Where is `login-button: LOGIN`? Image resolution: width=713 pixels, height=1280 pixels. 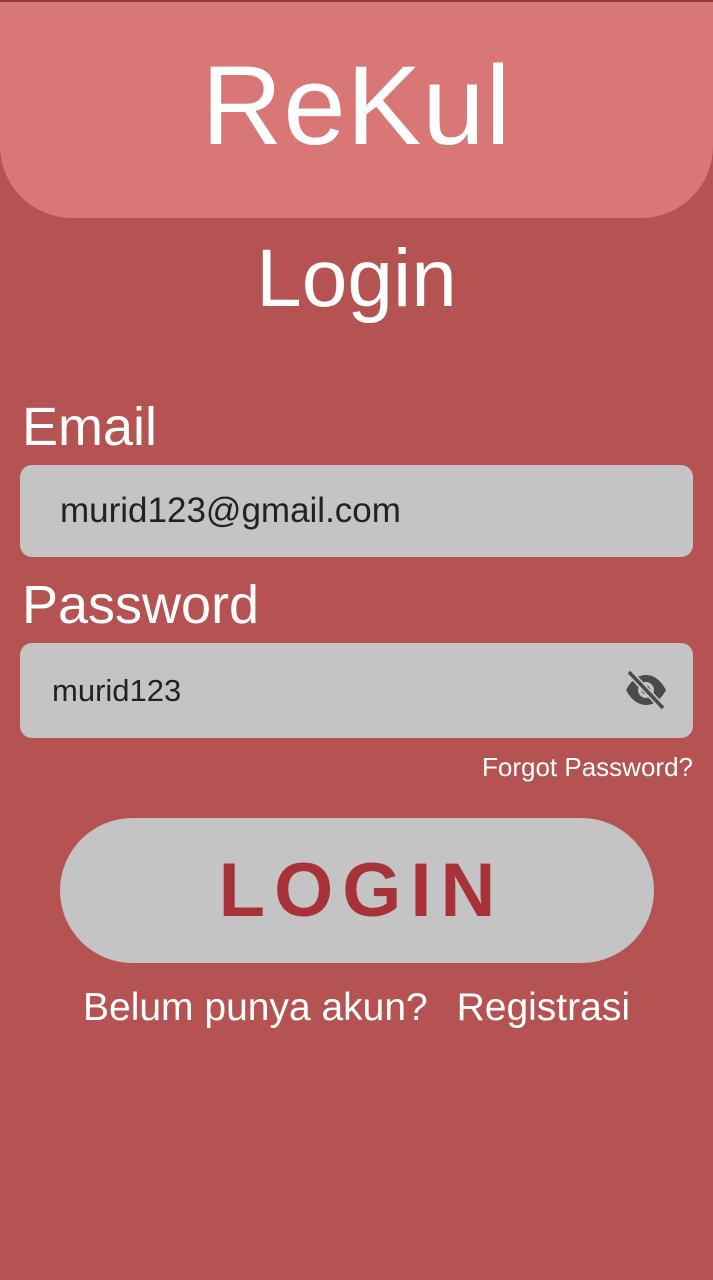
login-button: LOGIN is located at coordinates (357, 890).